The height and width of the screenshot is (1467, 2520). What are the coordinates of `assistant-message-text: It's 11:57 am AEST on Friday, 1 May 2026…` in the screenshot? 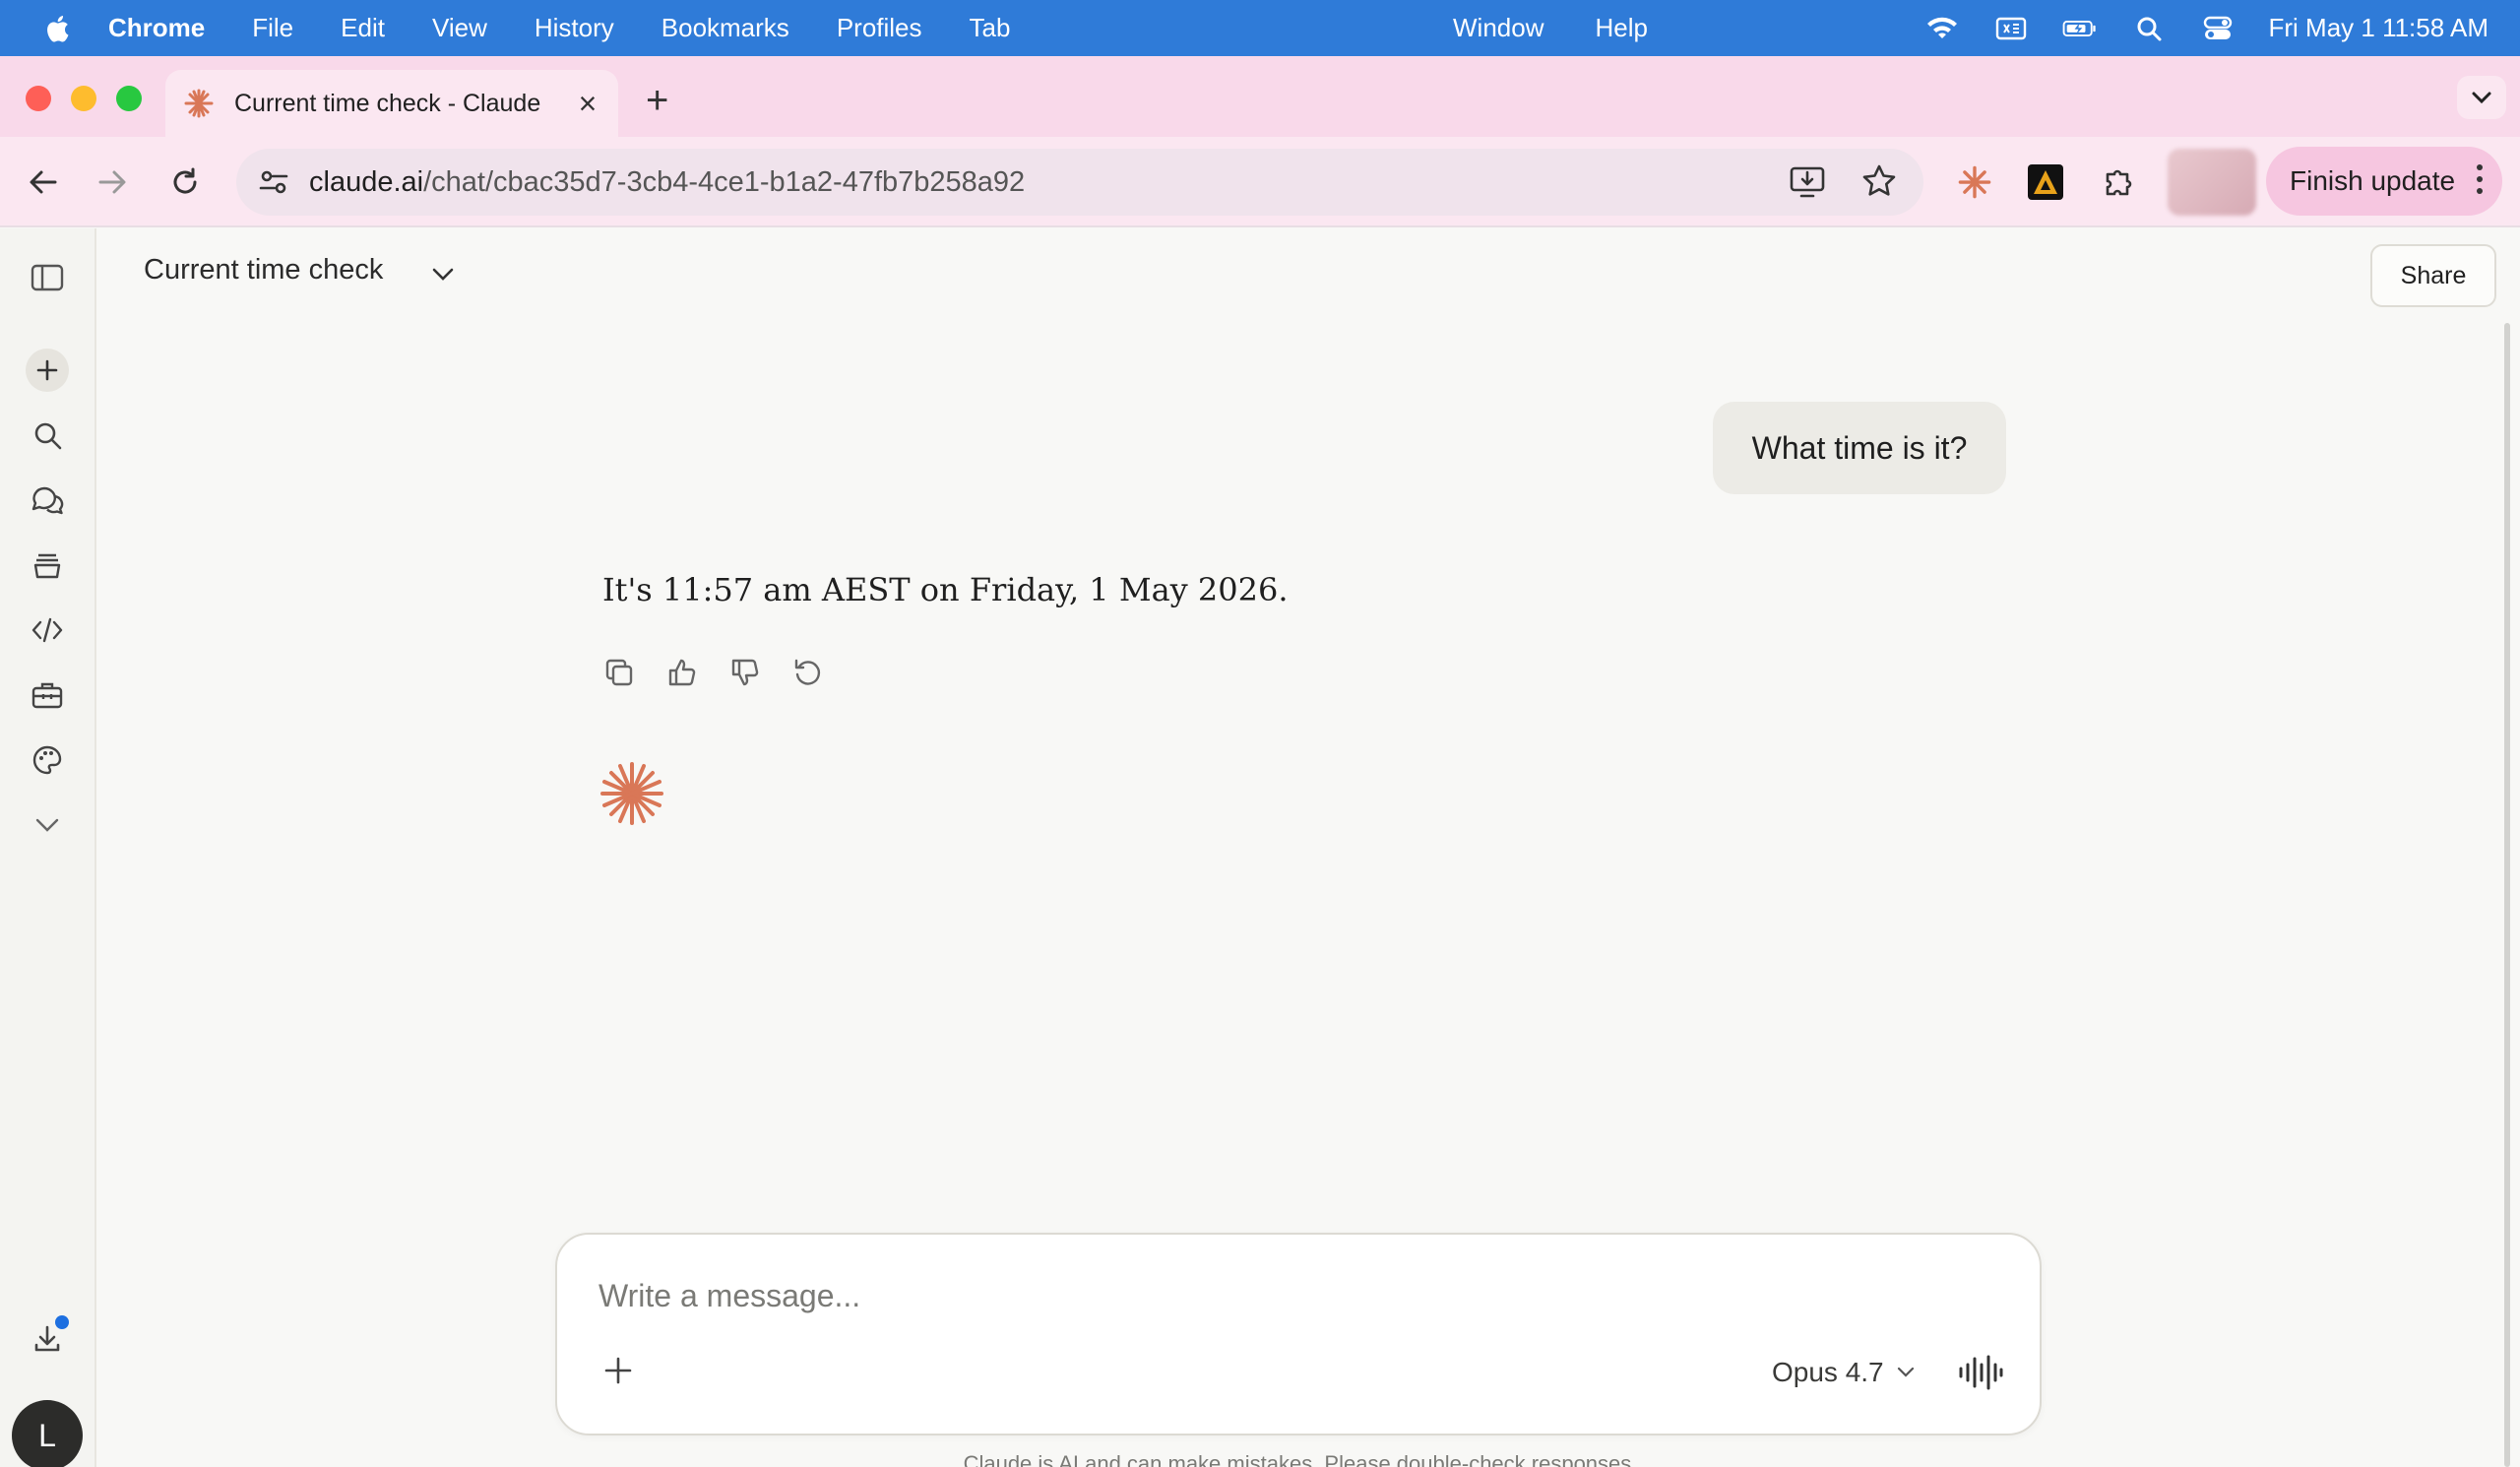 It's located at (945, 589).